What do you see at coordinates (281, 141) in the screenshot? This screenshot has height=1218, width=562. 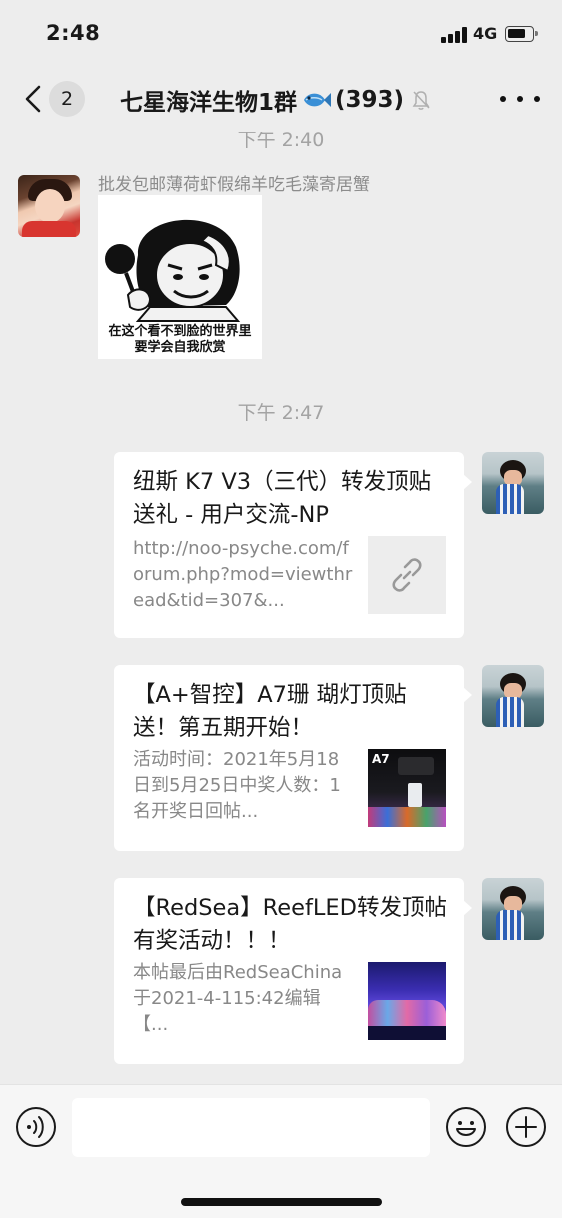 I see `timestamp: 下午 2:40` at bounding box center [281, 141].